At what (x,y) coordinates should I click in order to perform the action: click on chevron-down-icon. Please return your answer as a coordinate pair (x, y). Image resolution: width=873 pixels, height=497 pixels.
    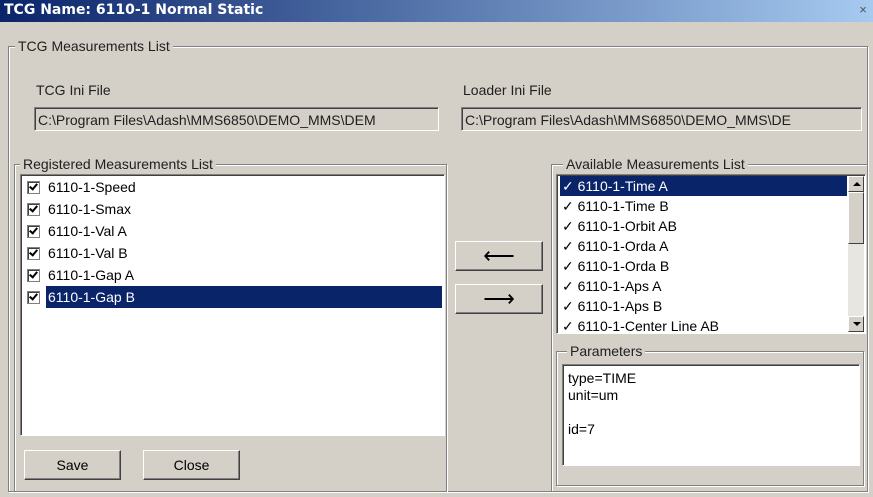
    Looking at the image, I should click on (857, 324).